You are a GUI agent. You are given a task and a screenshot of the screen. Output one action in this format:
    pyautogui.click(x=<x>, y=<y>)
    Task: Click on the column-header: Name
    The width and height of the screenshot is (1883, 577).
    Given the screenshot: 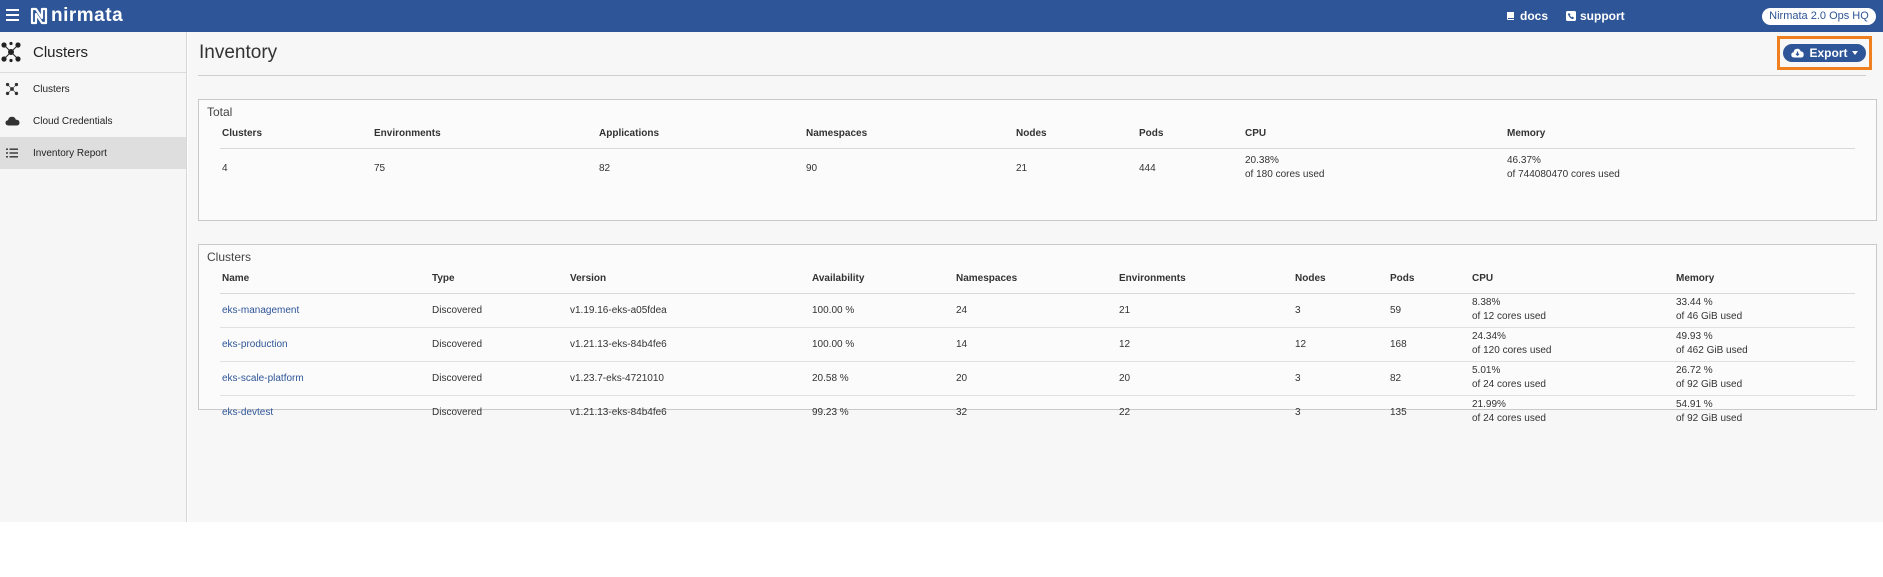 What is the action you would take?
    pyautogui.click(x=325, y=279)
    